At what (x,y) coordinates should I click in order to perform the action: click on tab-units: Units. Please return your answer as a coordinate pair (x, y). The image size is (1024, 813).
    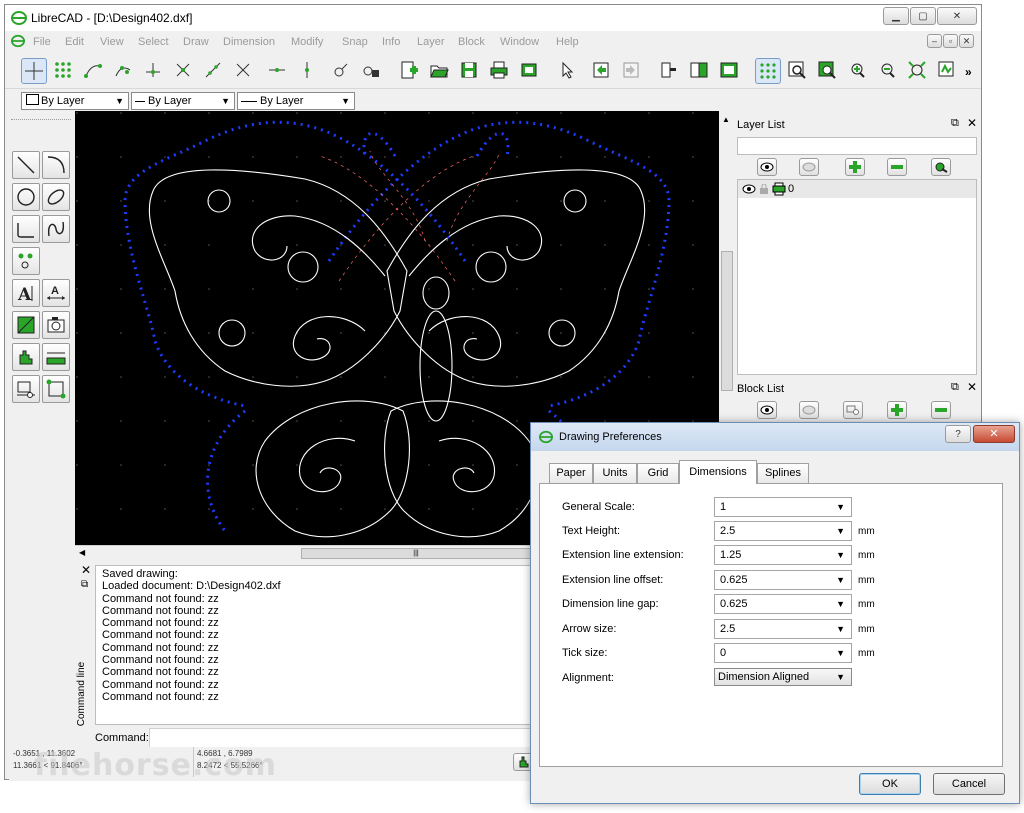
    Looking at the image, I should click on (615, 473).